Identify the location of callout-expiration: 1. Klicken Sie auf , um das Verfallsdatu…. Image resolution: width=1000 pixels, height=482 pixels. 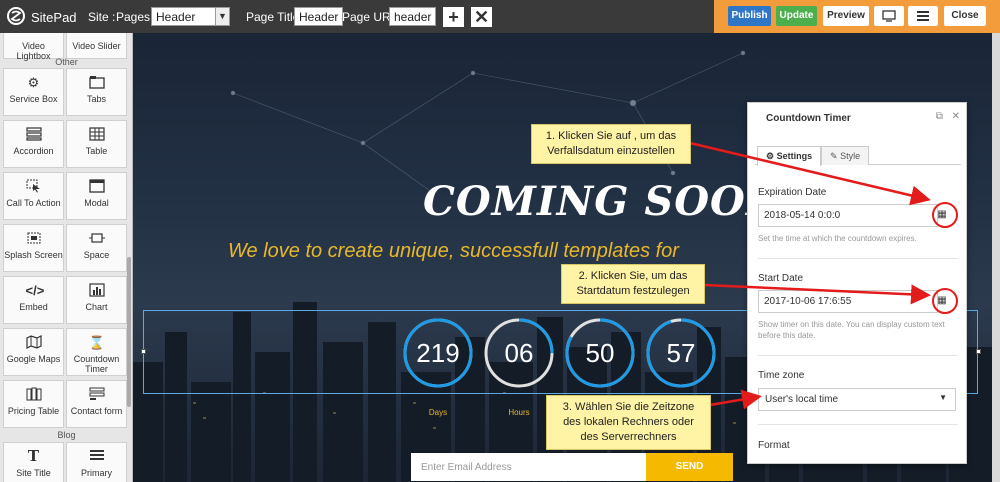
(611, 144).